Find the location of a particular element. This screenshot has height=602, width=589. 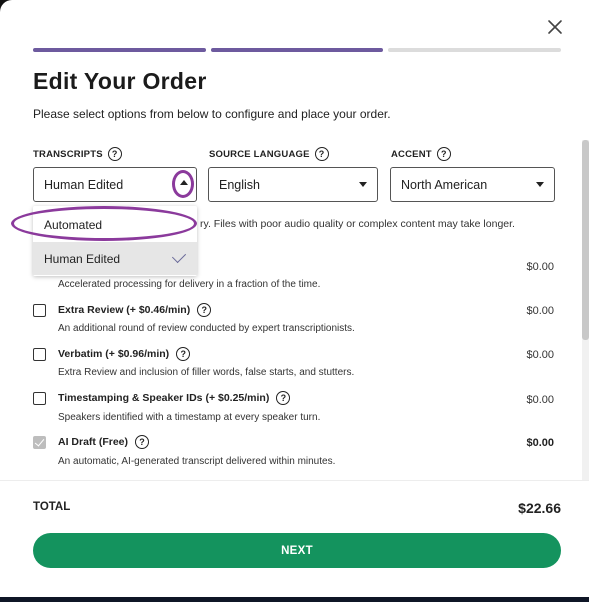

scrollbar-thumb is located at coordinates (585, 240).